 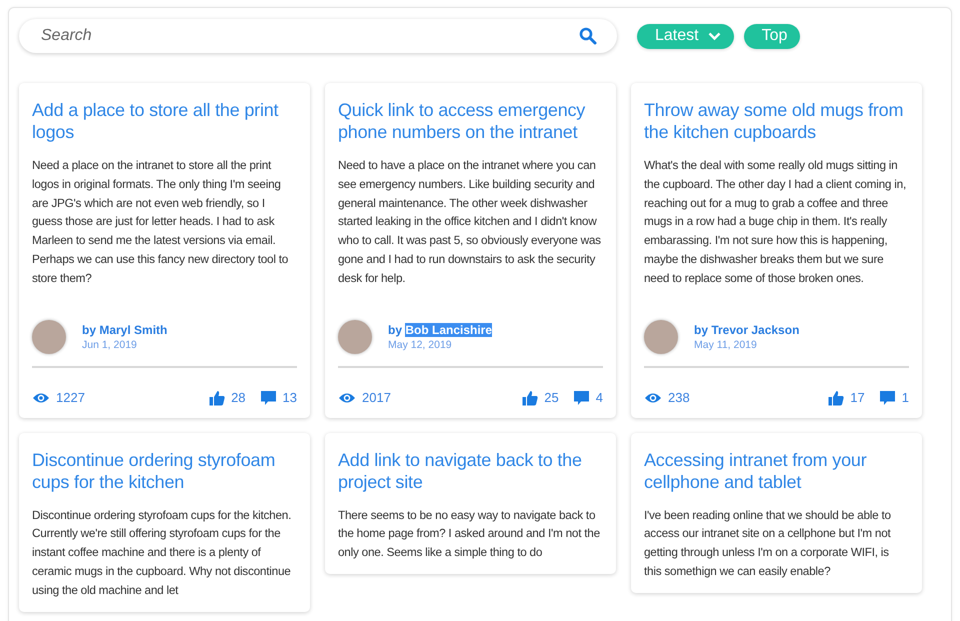 I want to click on chevron-down-icon, so click(x=714, y=36).